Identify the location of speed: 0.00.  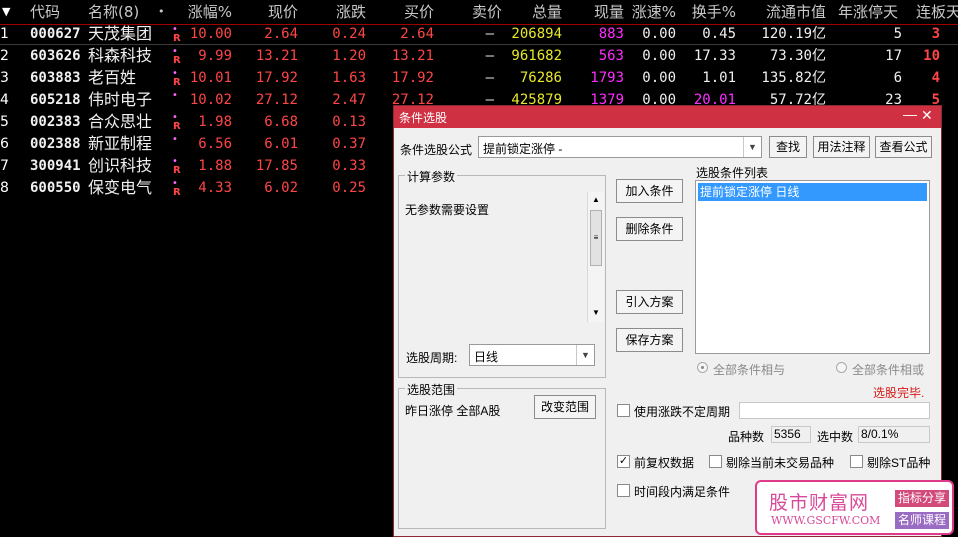
(659, 56).